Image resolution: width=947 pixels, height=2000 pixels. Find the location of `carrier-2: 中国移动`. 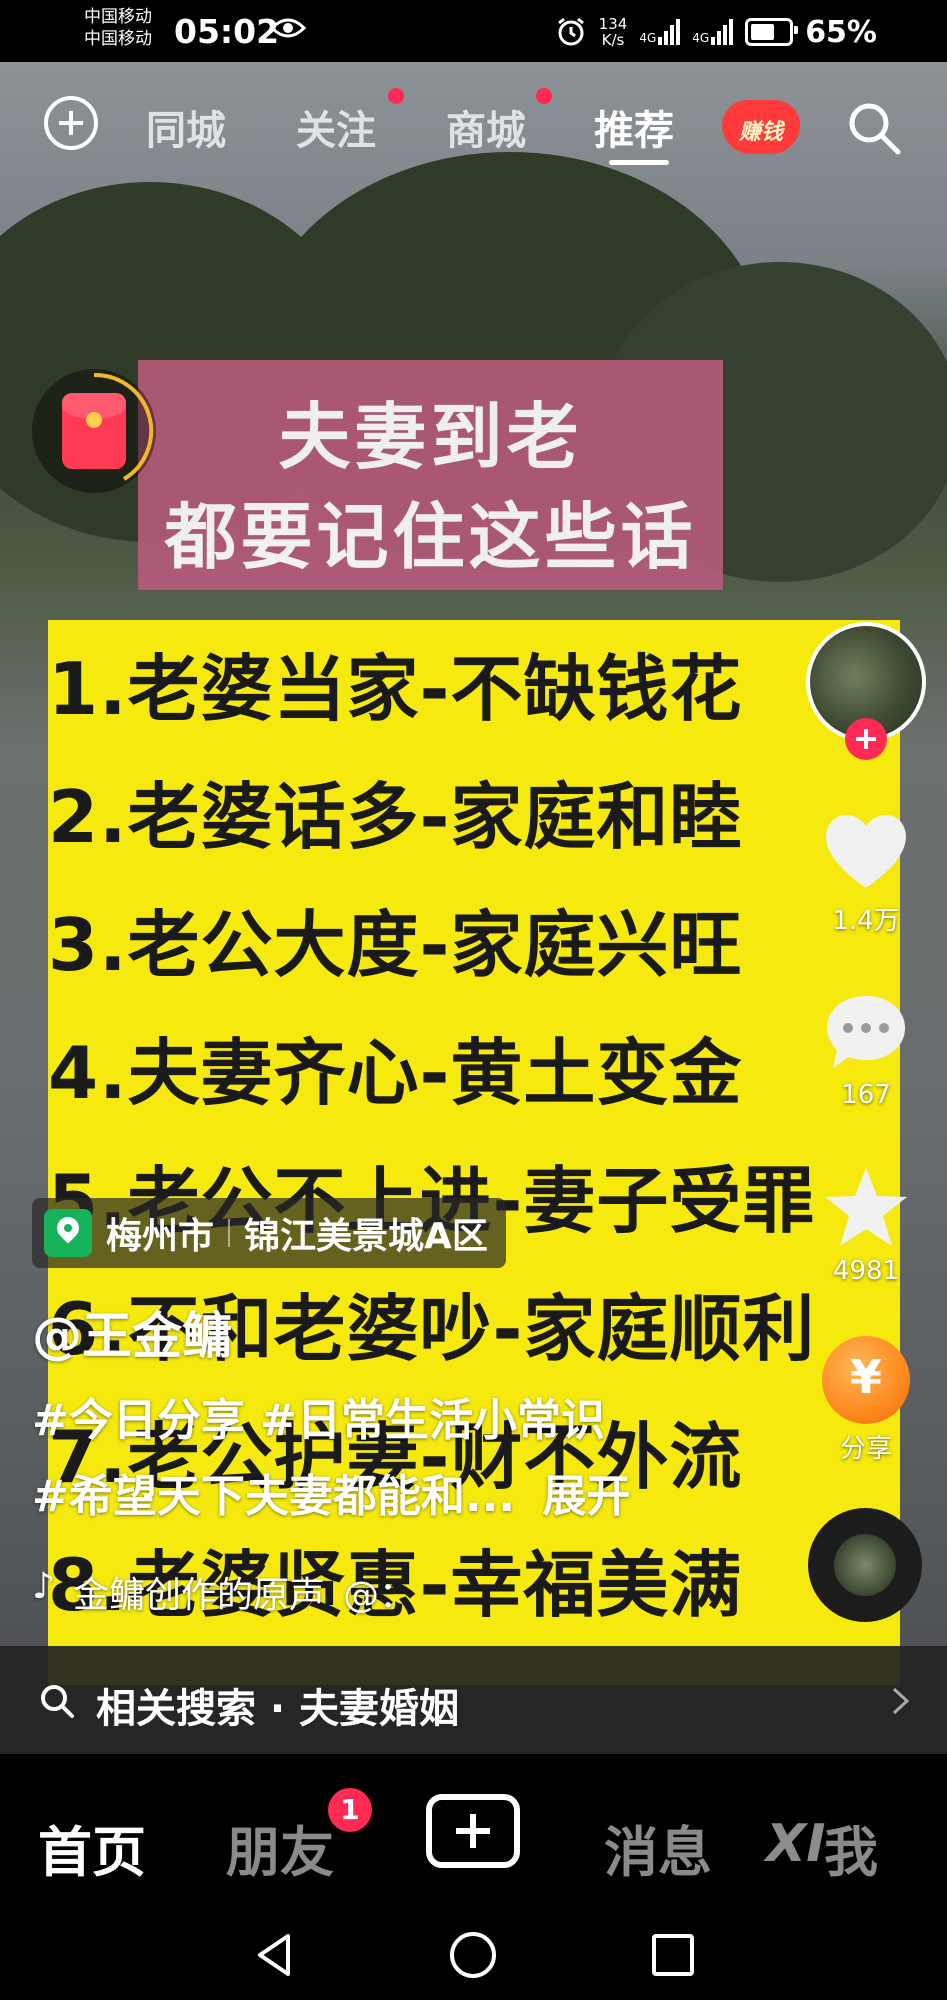

carrier-2: 中国移动 is located at coordinates (118, 39).